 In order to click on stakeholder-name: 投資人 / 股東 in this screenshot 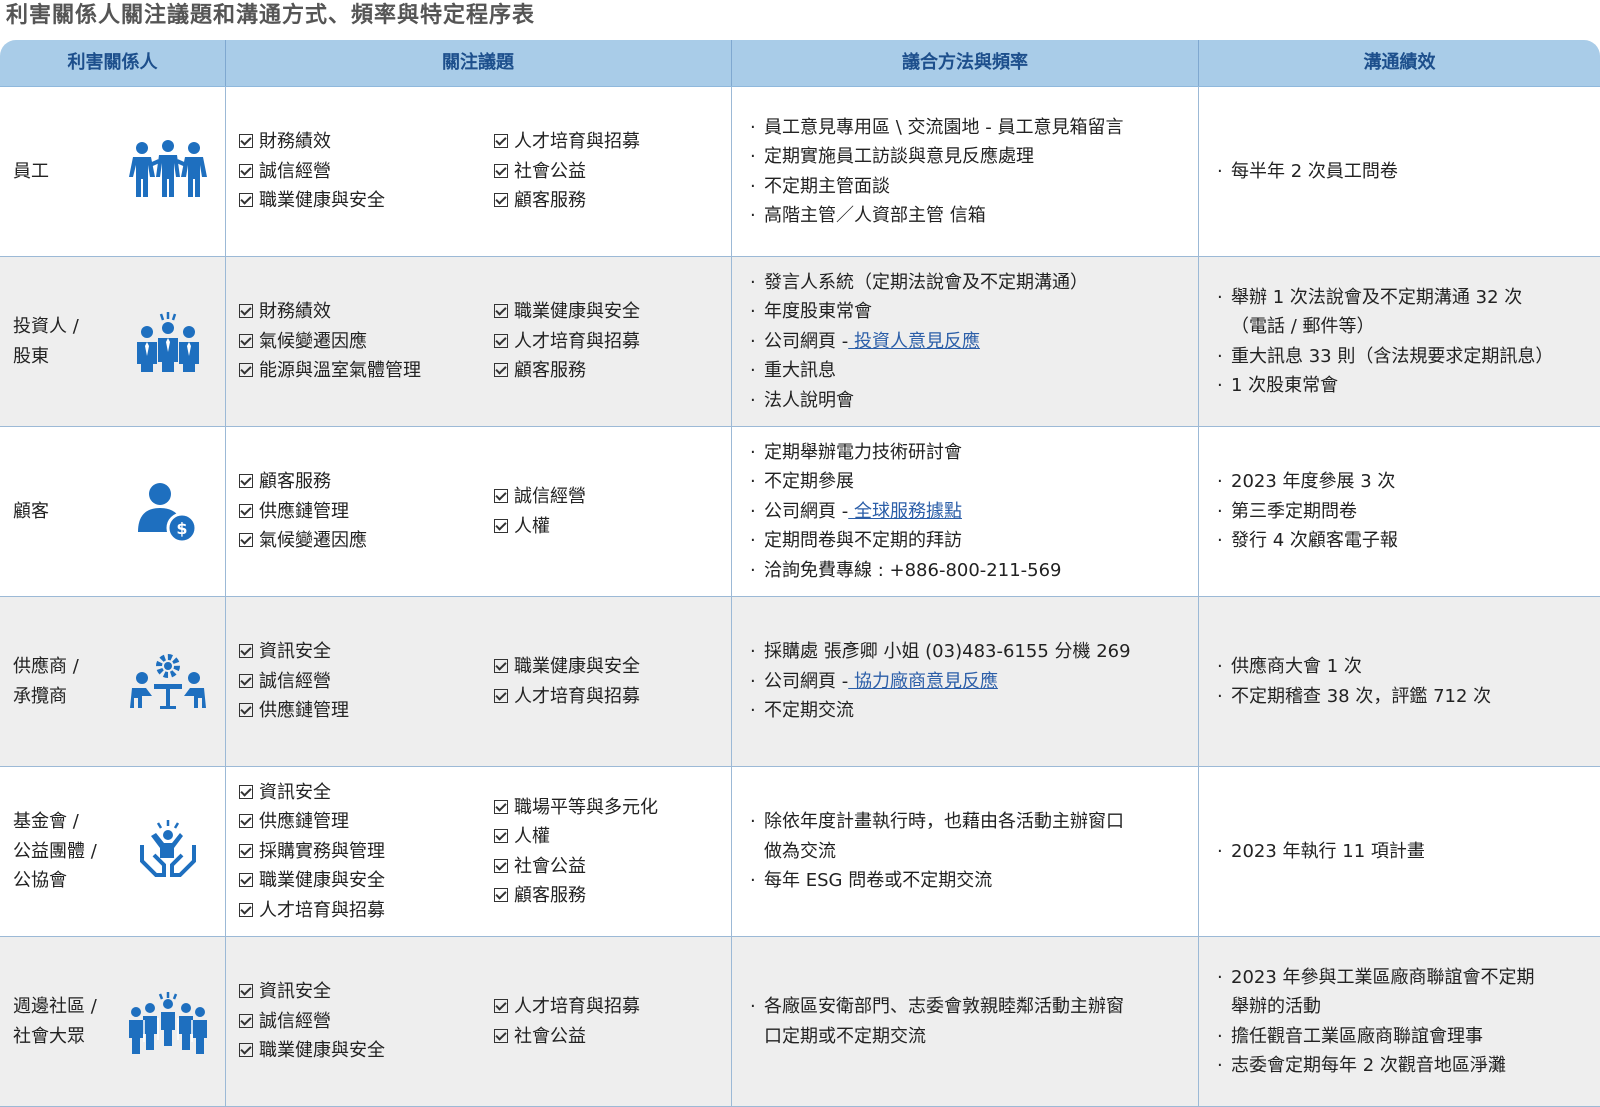, I will do `click(55, 341)`.